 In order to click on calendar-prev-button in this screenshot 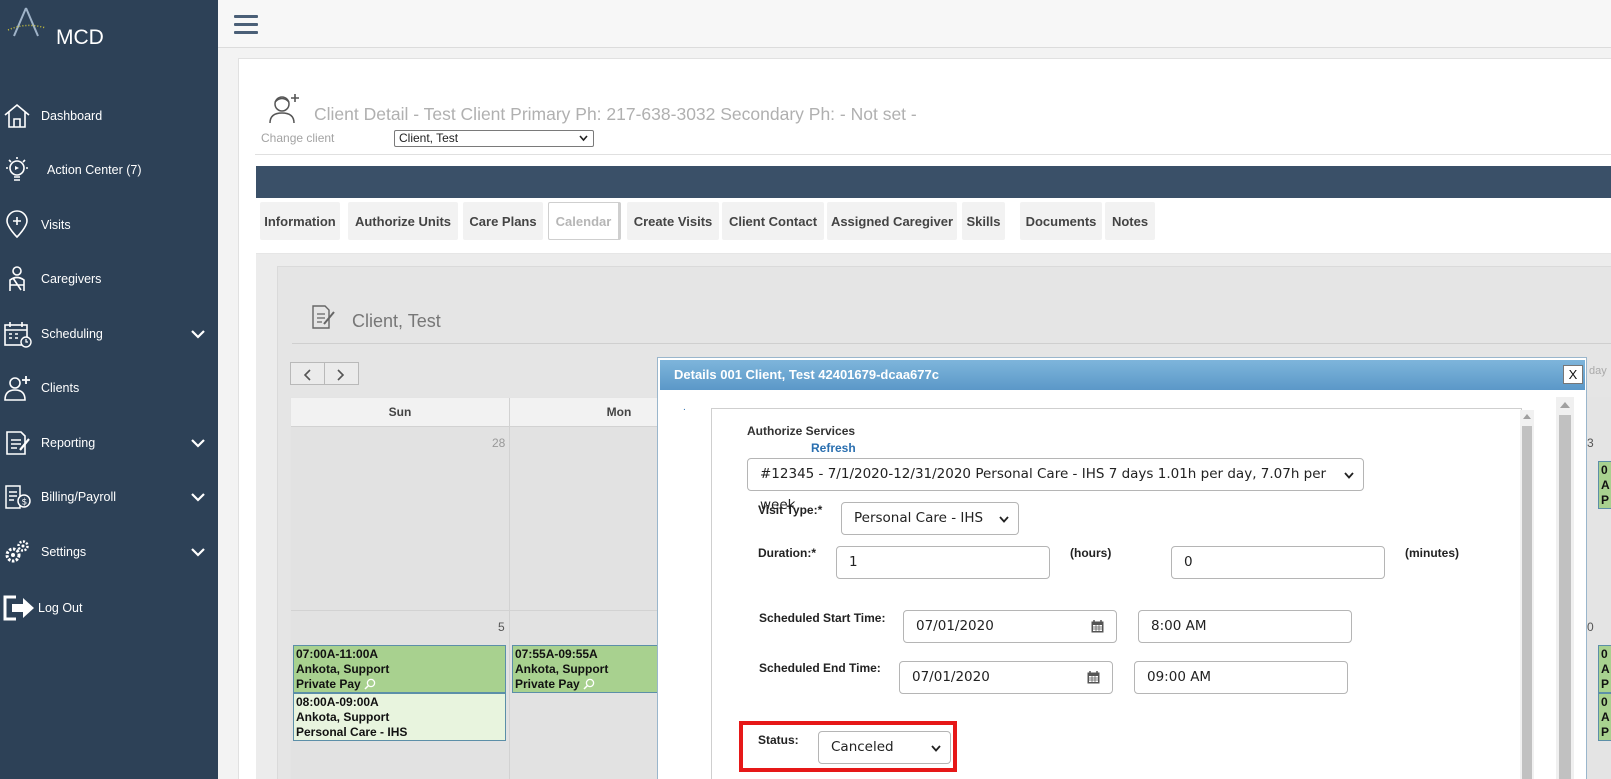, I will do `click(307, 373)`.